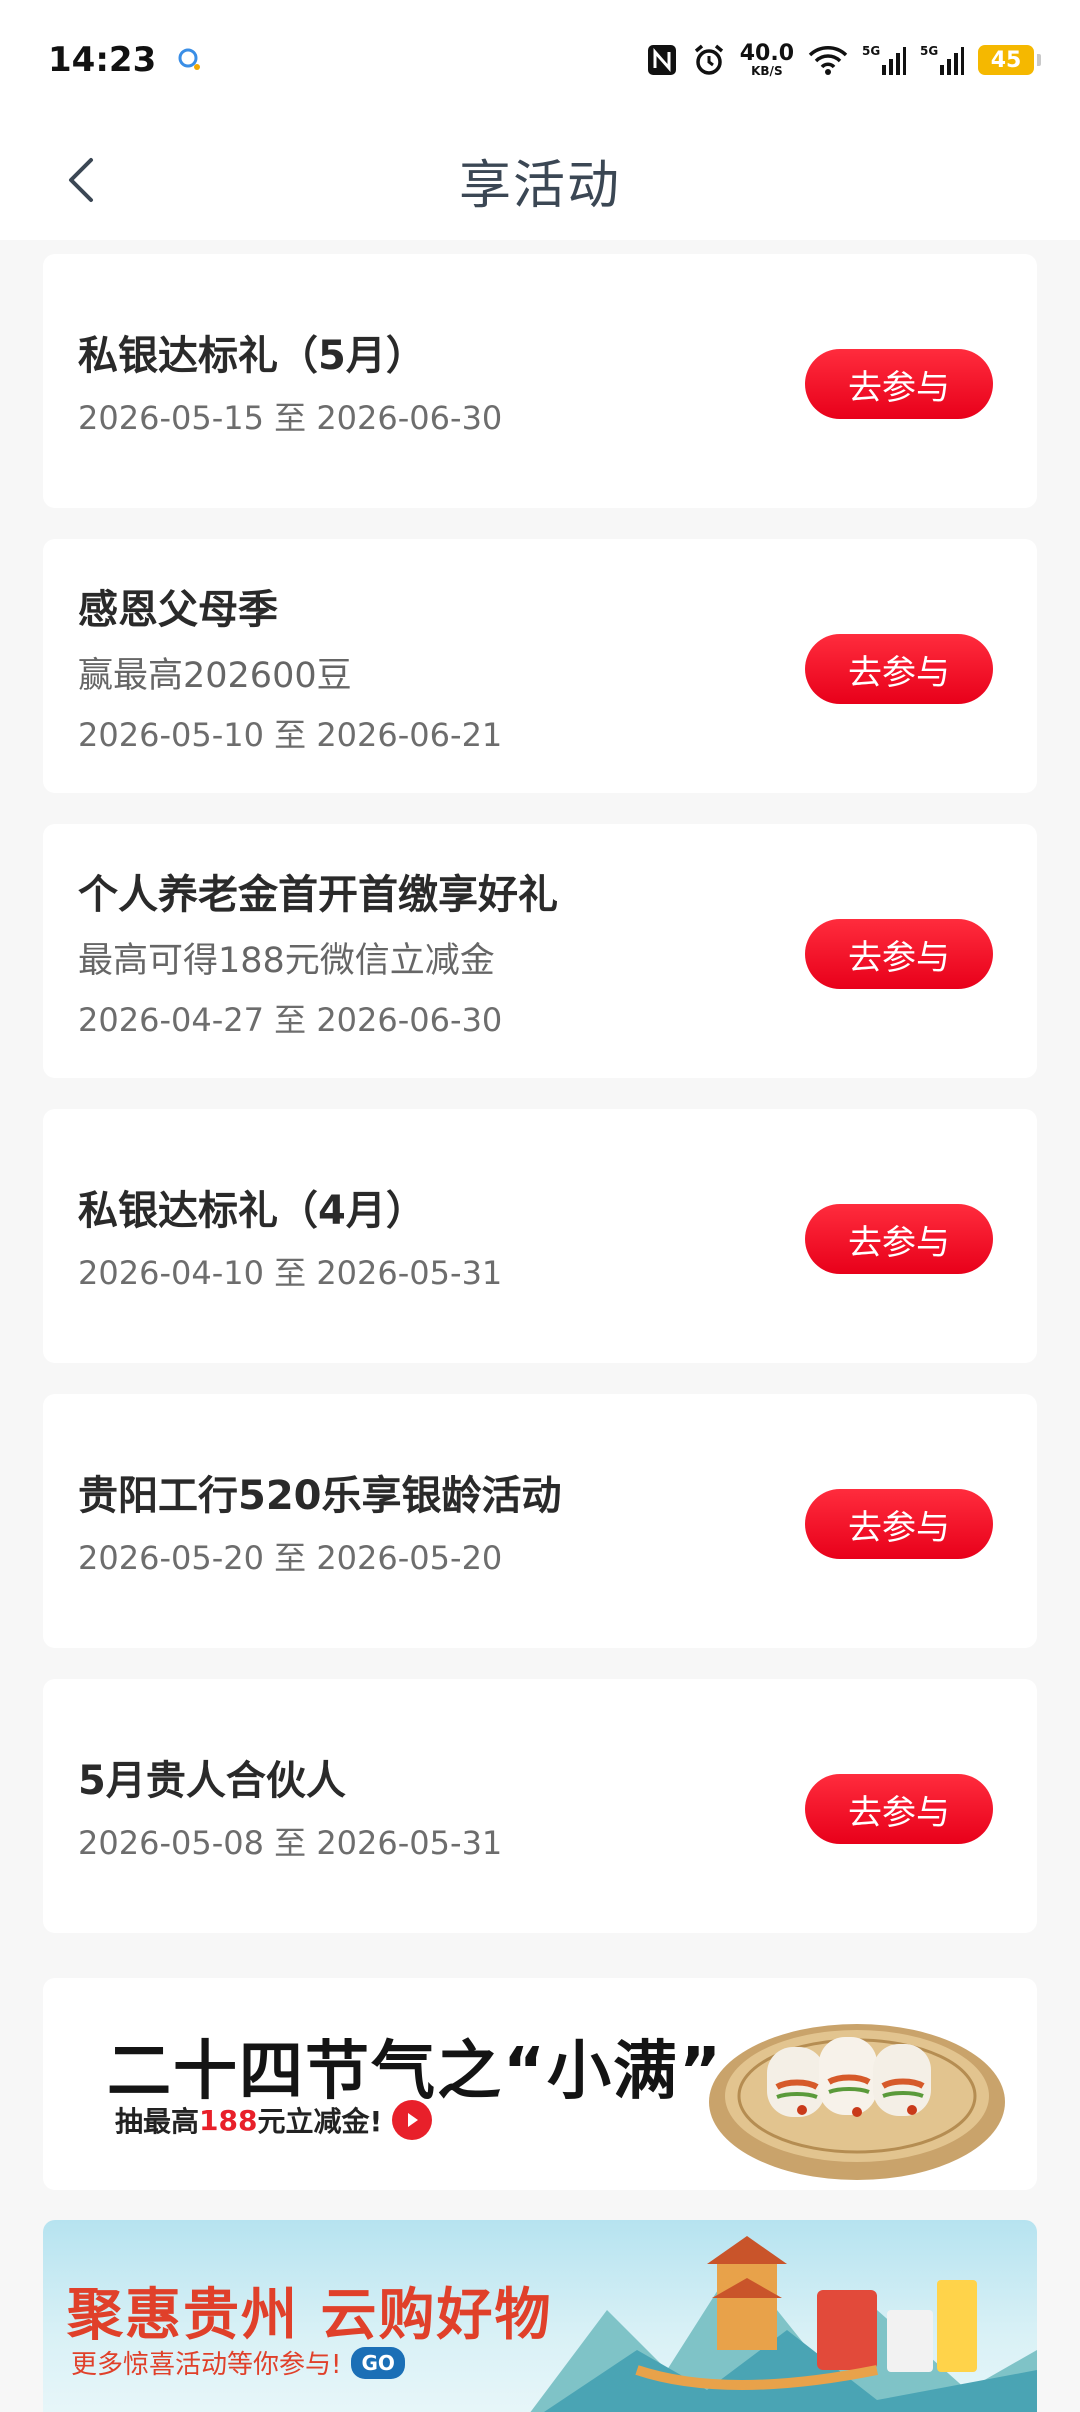 The height and width of the screenshot is (2412, 1080). I want to click on banner-subtitle: 更多惊喜活动等你参与! GO, so click(238, 2362).